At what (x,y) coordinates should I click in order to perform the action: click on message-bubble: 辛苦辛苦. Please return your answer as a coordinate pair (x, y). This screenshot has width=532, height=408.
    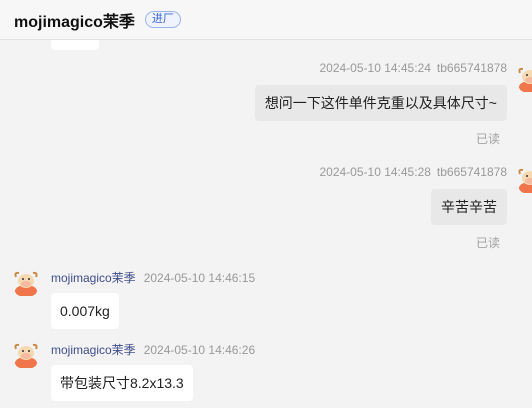
    Looking at the image, I should click on (469, 207).